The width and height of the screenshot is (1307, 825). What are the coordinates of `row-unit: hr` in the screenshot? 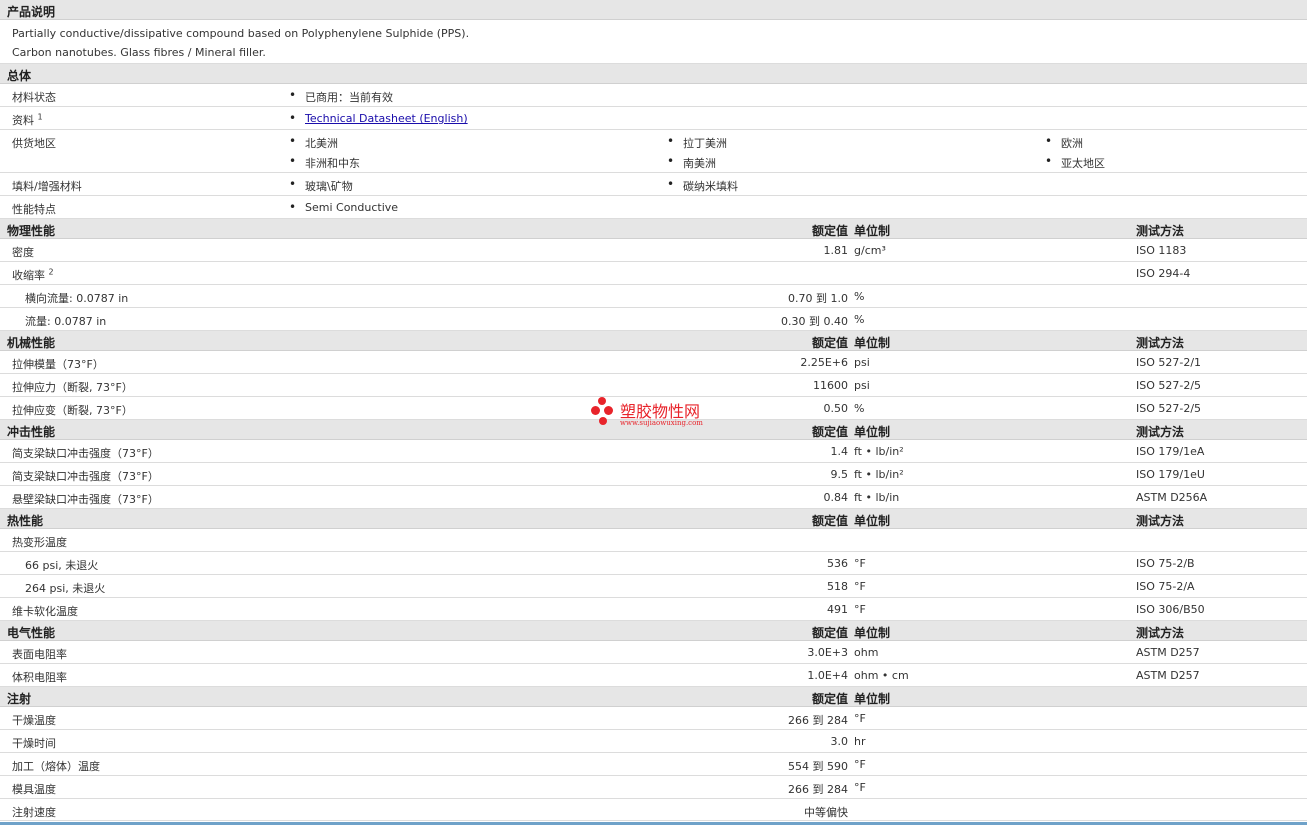 It's located at (860, 741).